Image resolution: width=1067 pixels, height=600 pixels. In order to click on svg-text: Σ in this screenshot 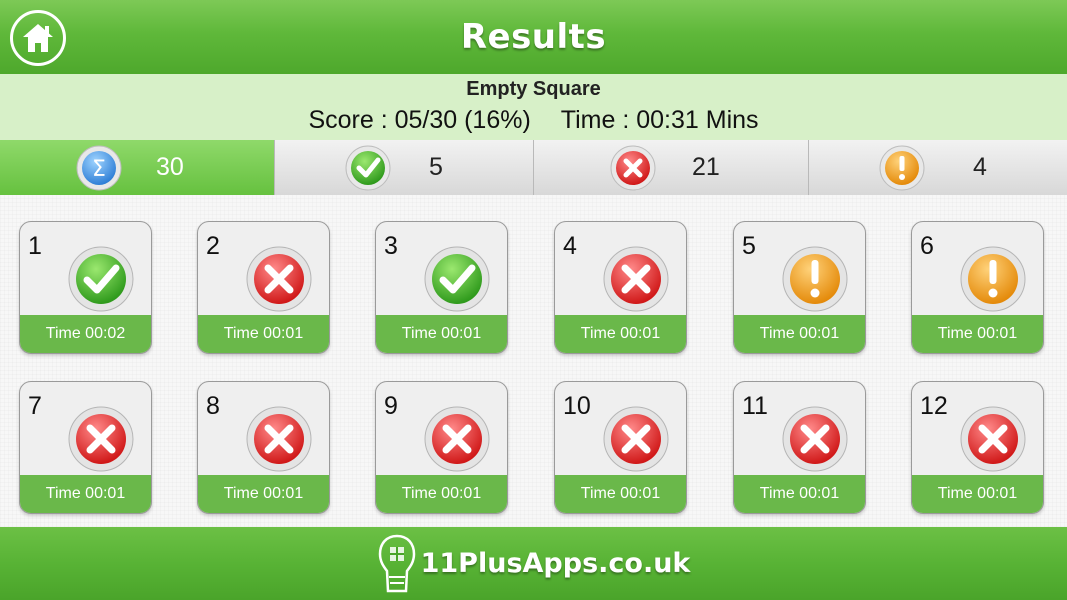, I will do `click(99, 169)`.